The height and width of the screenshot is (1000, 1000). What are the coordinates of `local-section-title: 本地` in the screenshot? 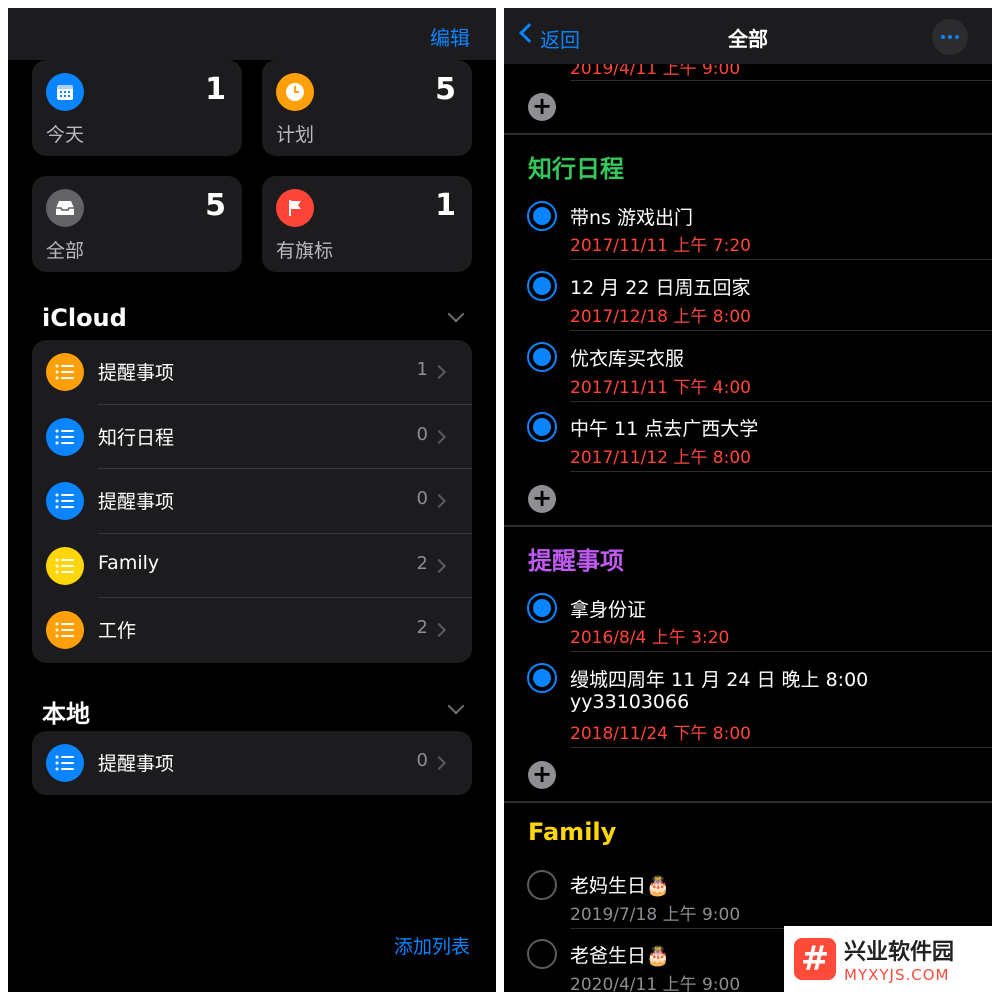 It's located at (66, 714).